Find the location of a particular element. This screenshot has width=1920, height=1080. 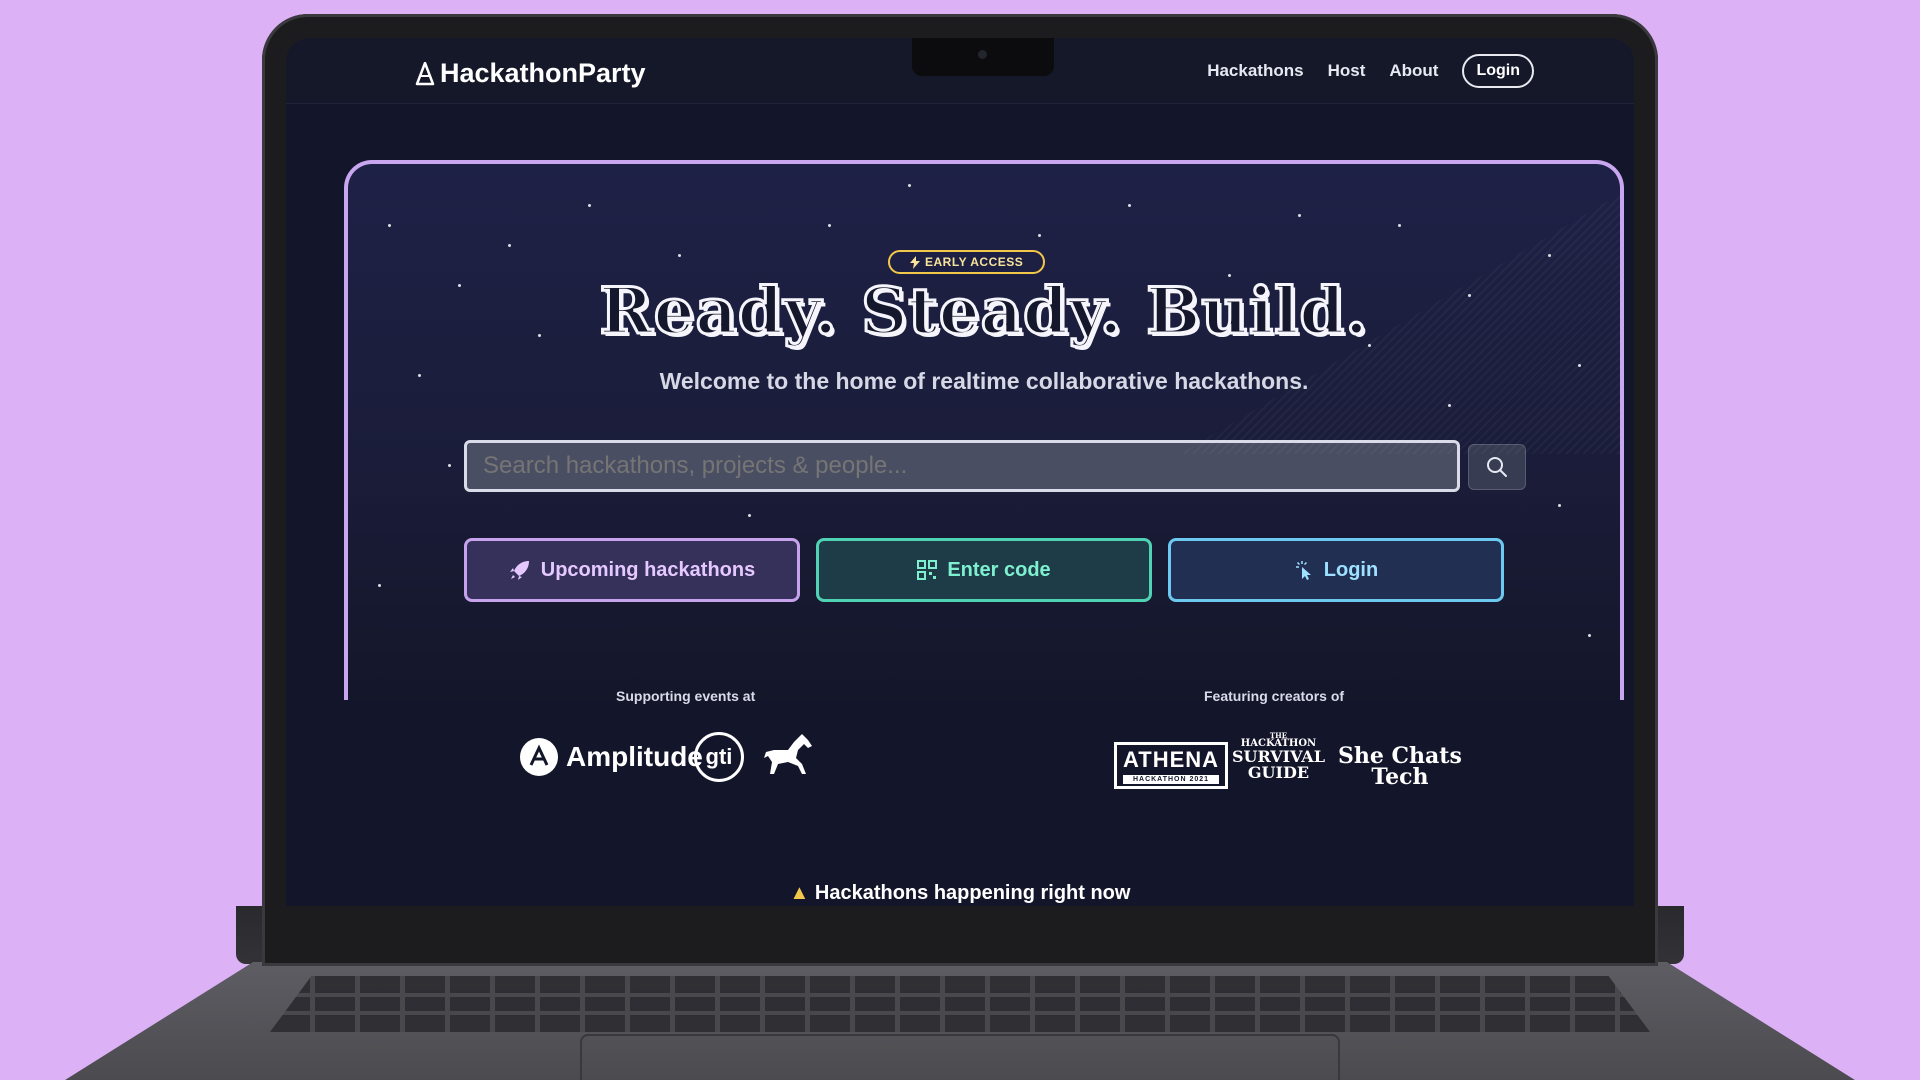

search-button is located at coordinates (1497, 467).